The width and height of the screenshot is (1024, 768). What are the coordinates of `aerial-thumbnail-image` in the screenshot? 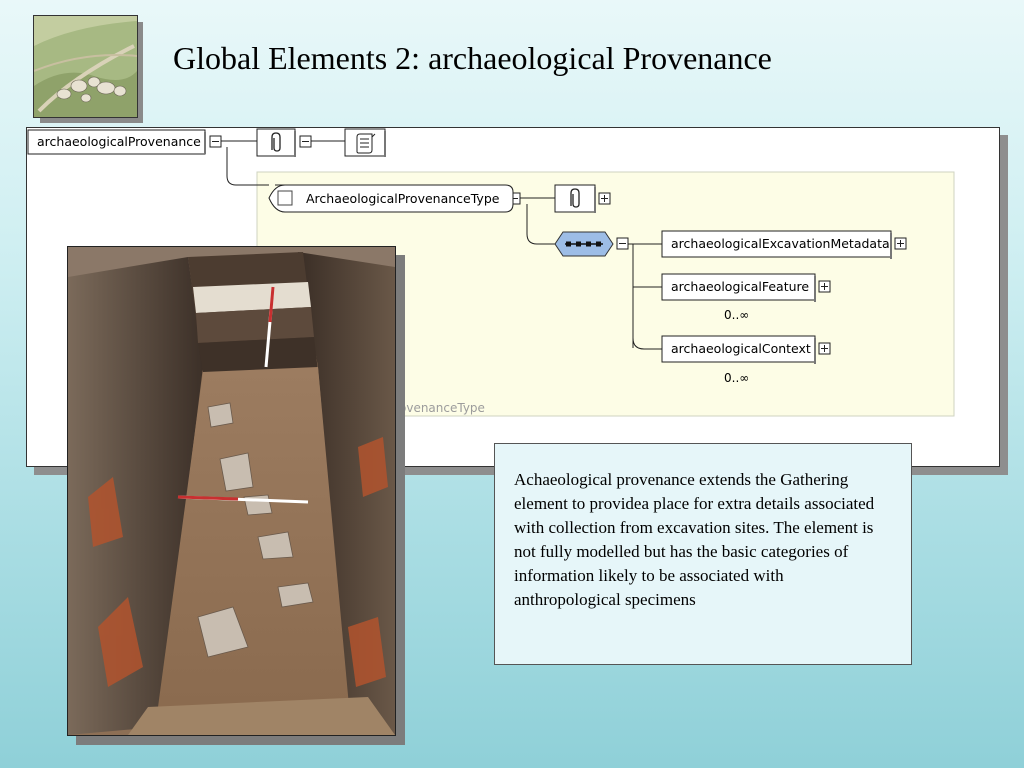 It's located at (85, 66).